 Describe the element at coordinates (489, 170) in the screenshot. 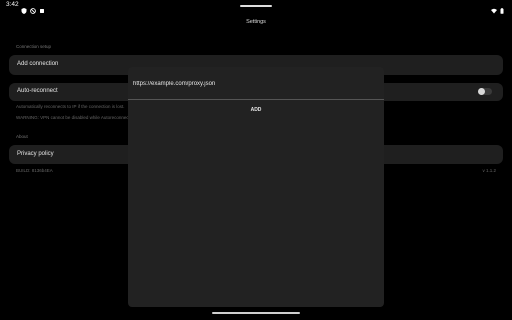

I see `app-version: v 1.1.2` at that location.